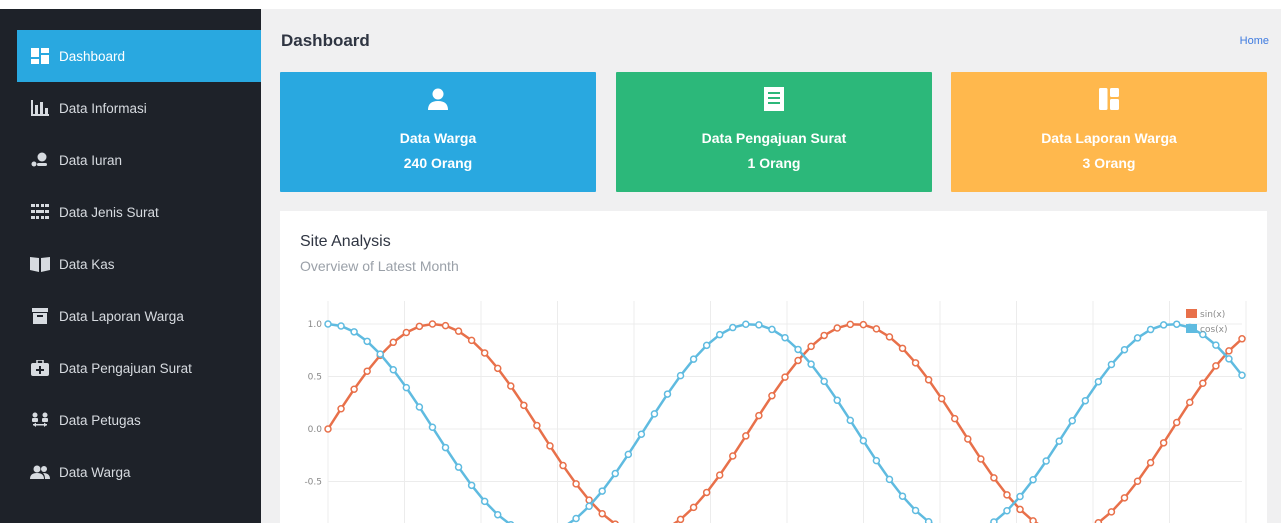 The image size is (1281, 523). What do you see at coordinates (40, 316) in the screenshot?
I see `archive-icon` at bounding box center [40, 316].